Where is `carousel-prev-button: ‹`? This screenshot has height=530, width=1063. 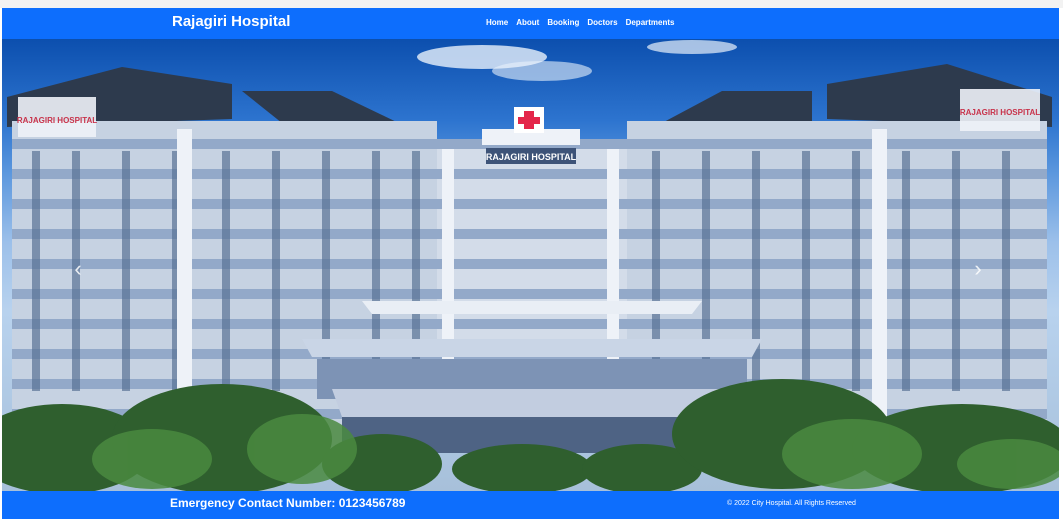 carousel-prev-button: ‹ is located at coordinates (78, 269).